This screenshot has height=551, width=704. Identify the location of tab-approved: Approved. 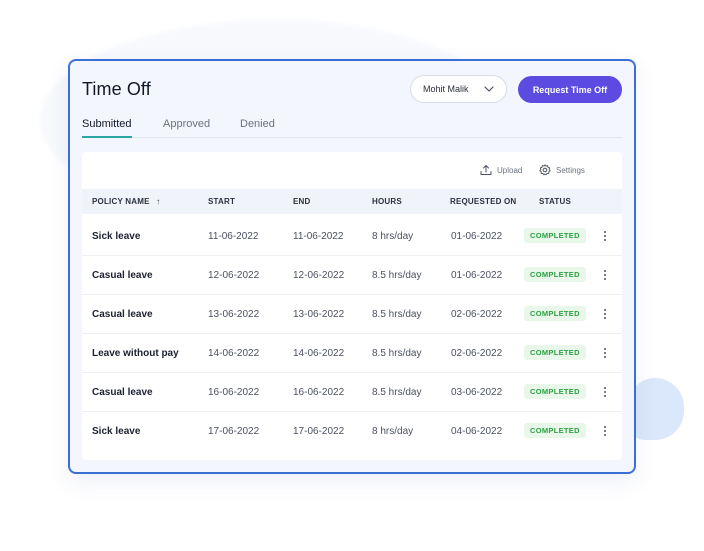
(186, 127).